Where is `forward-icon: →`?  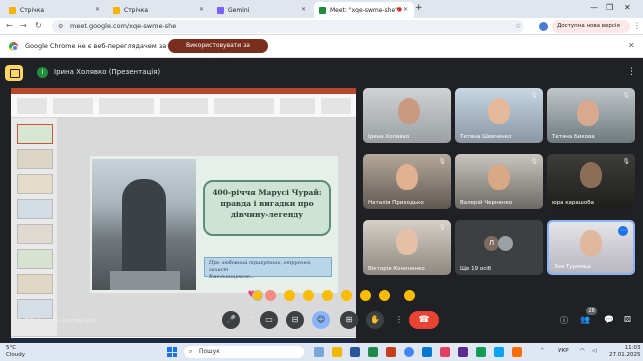
forward-icon: → is located at coordinates (23, 25).